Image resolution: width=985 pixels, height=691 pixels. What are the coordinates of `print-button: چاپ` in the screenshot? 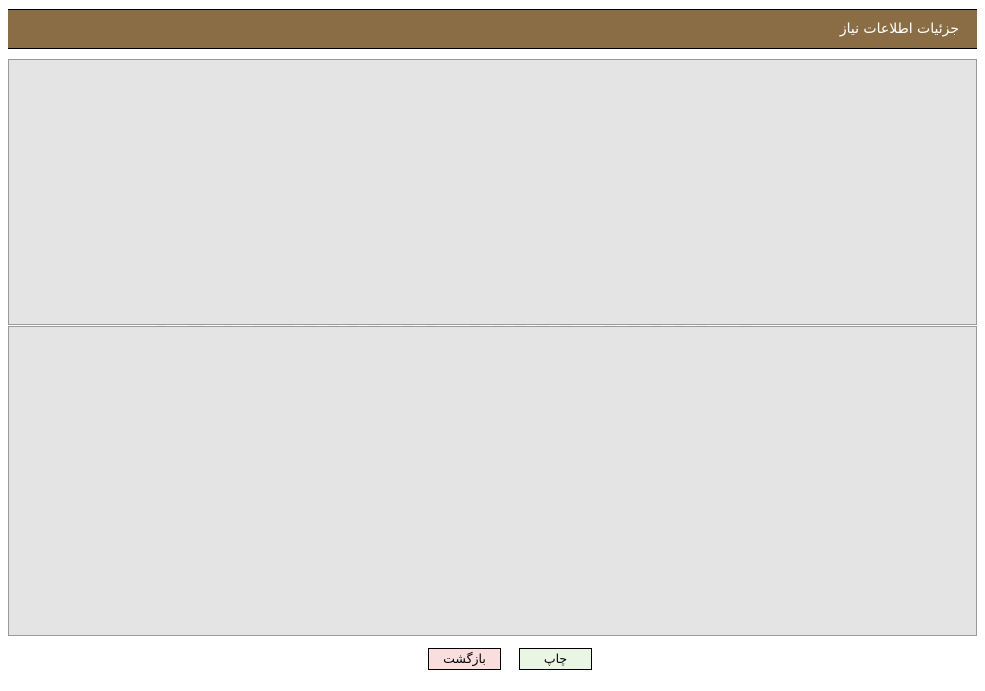 It's located at (555, 659).